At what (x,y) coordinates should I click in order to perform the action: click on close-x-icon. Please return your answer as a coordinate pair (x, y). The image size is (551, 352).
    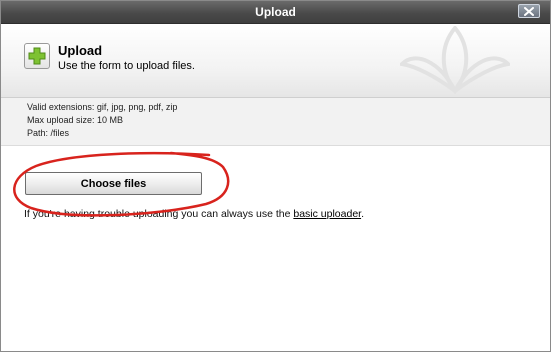
    Looking at the image, I should click on (529, 11).